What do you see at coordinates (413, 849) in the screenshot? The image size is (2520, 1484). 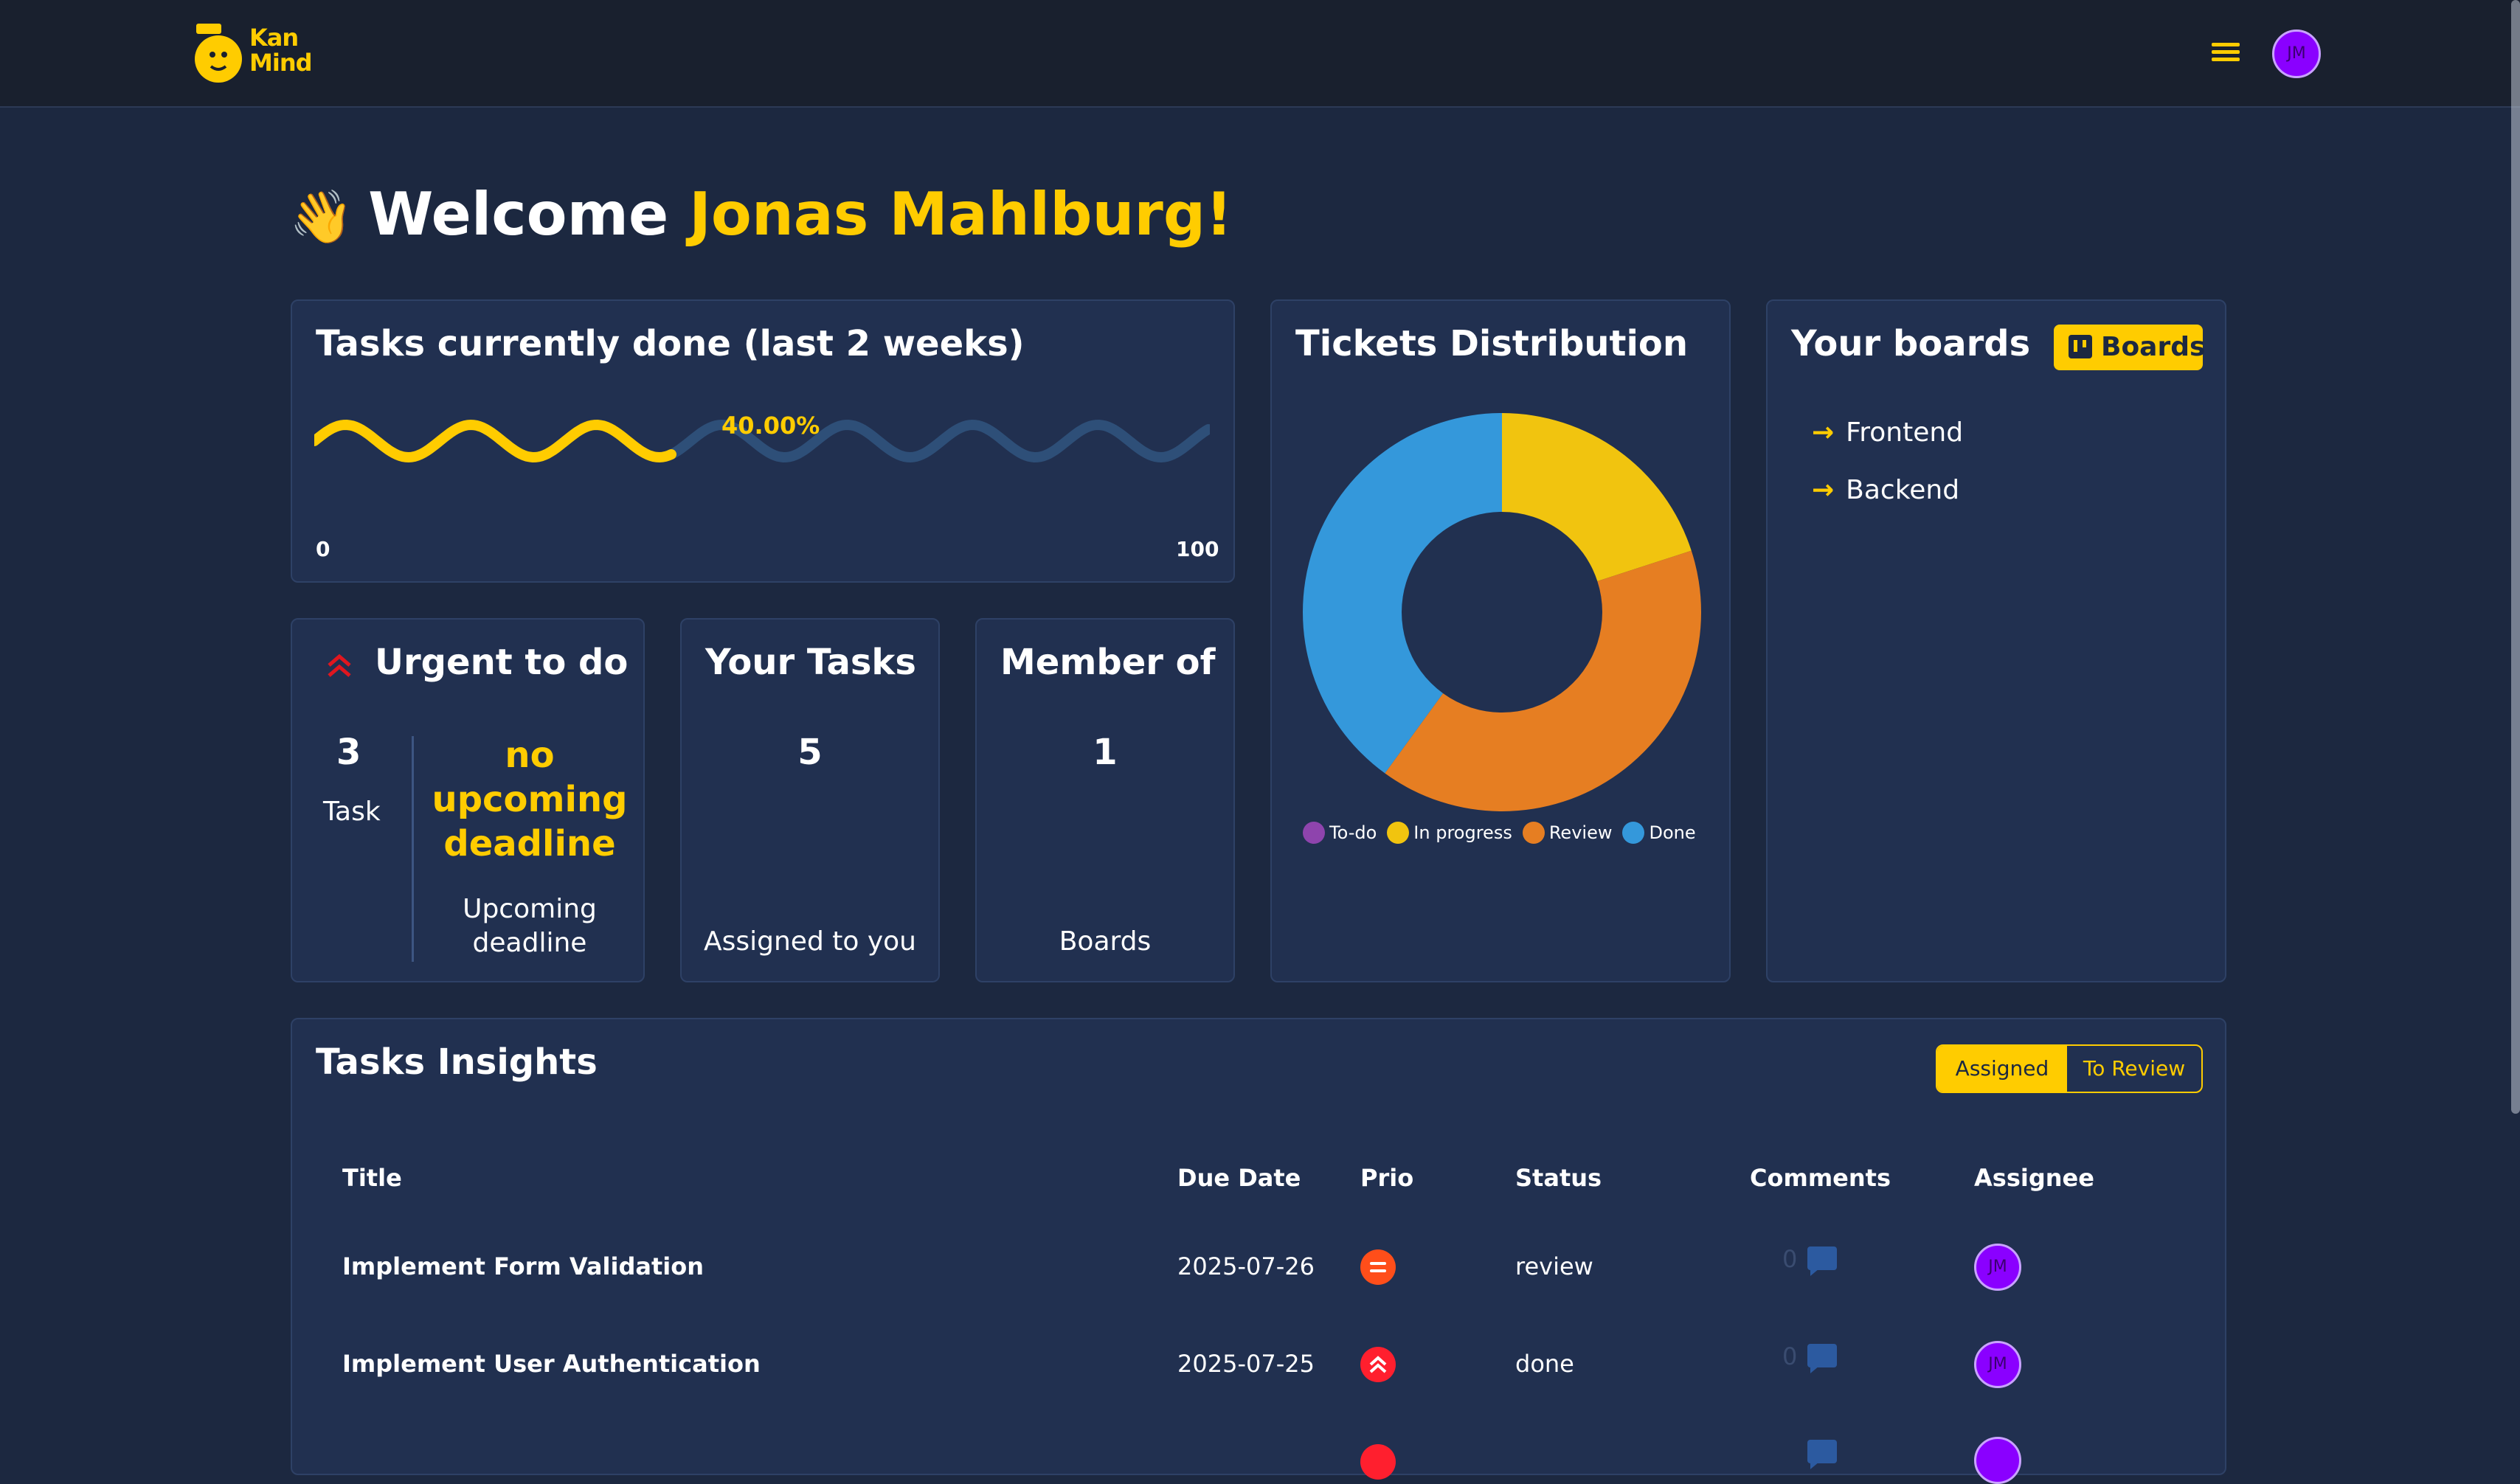 I see `divider` at bounding box center [413, 849].